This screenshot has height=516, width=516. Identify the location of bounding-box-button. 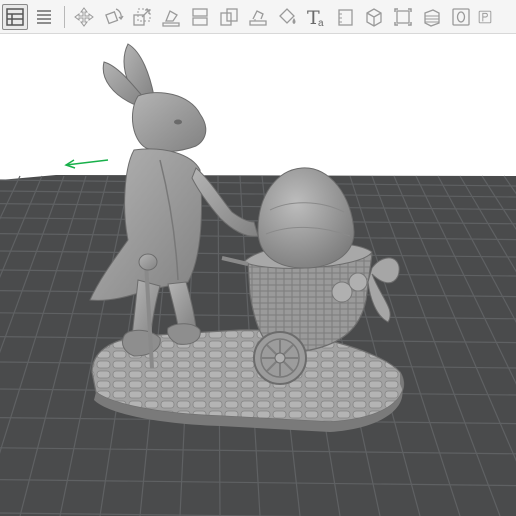
(403, 17).